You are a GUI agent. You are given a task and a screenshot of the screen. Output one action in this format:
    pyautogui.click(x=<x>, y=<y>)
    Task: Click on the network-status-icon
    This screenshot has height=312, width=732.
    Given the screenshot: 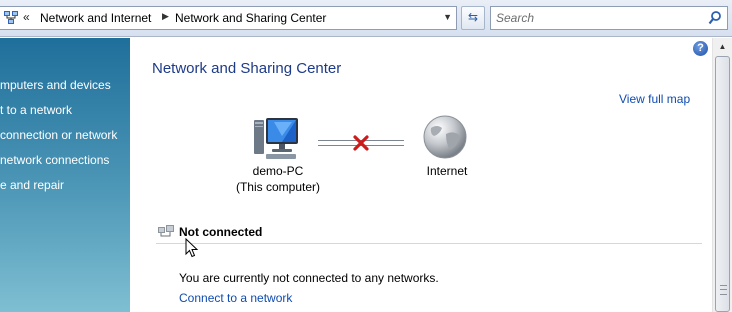 What is the action you would take?
    pyautogui.click(x=166, y=232)
    